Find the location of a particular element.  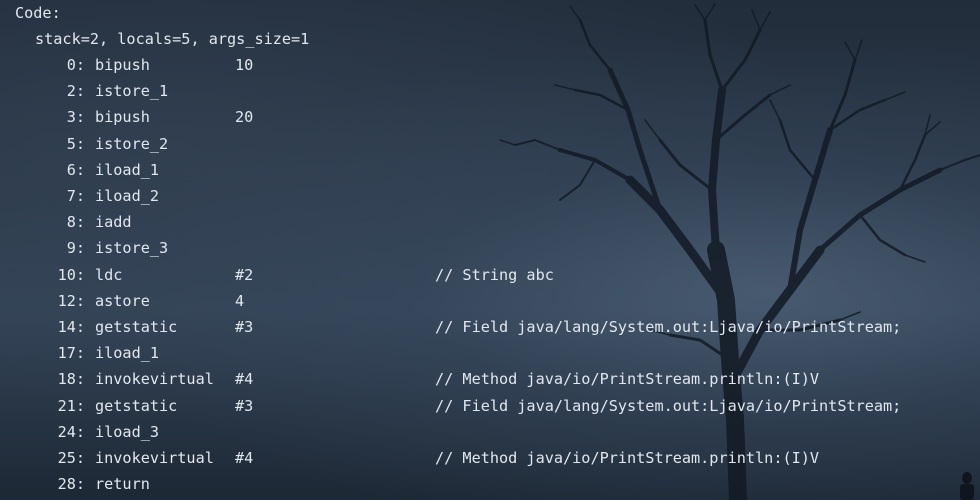

instruction-row: 10: ldc #2 // String abc is located at coordinates (490, 275).